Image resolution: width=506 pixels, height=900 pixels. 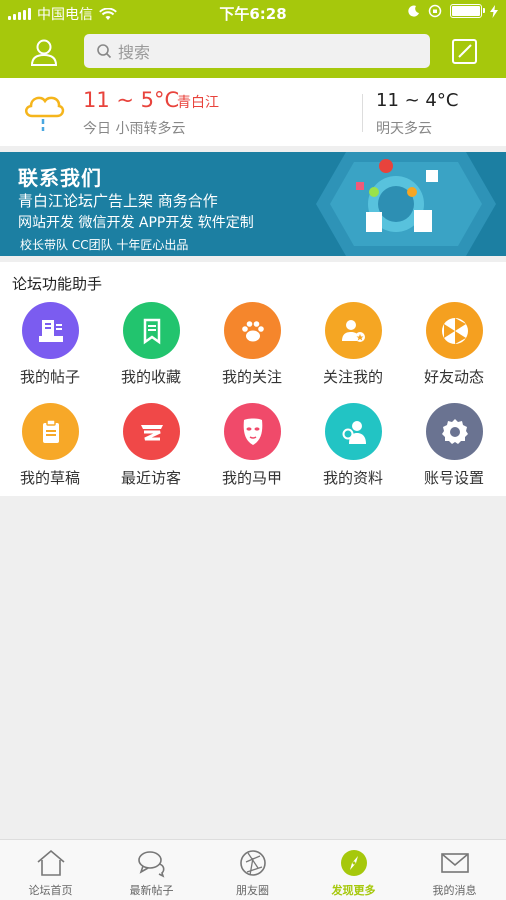 What do you see at coordinates (453, 478) in the screenshot?
I see `grid-item-label: 账号设置` at bounding box center [453, 478].